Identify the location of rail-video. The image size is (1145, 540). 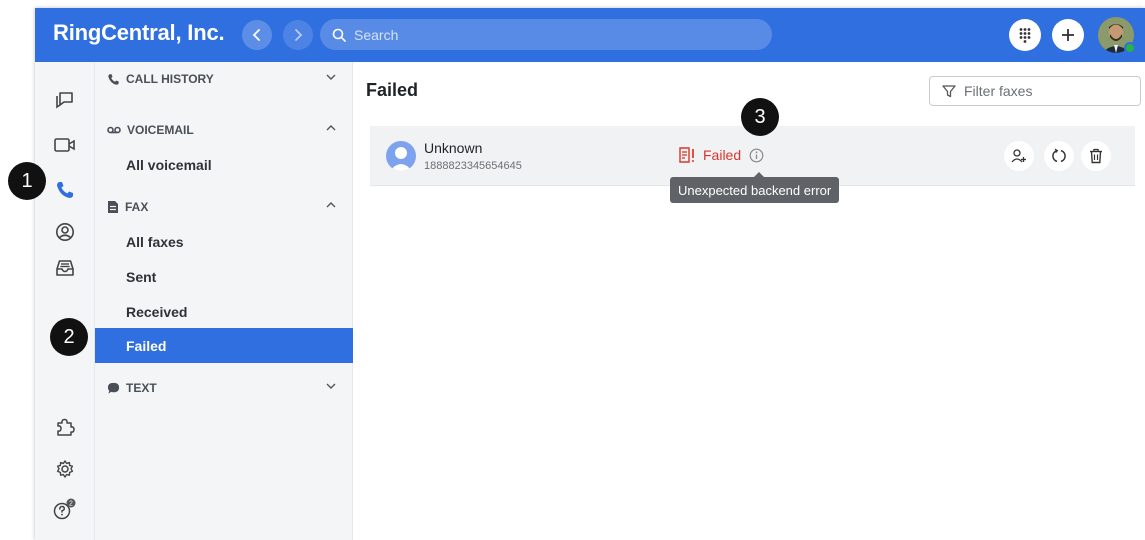
(65, 145).